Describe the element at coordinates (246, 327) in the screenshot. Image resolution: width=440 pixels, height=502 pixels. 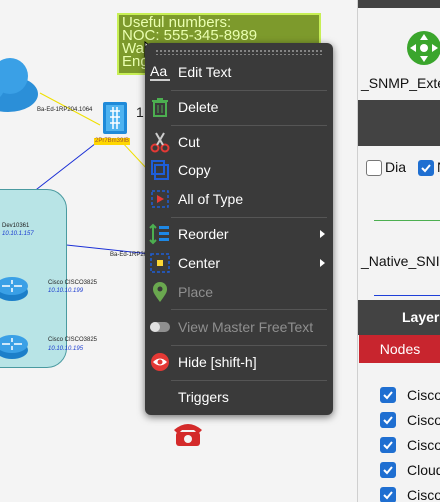
I see `menu-item-label: View Master FreeText` at that location.